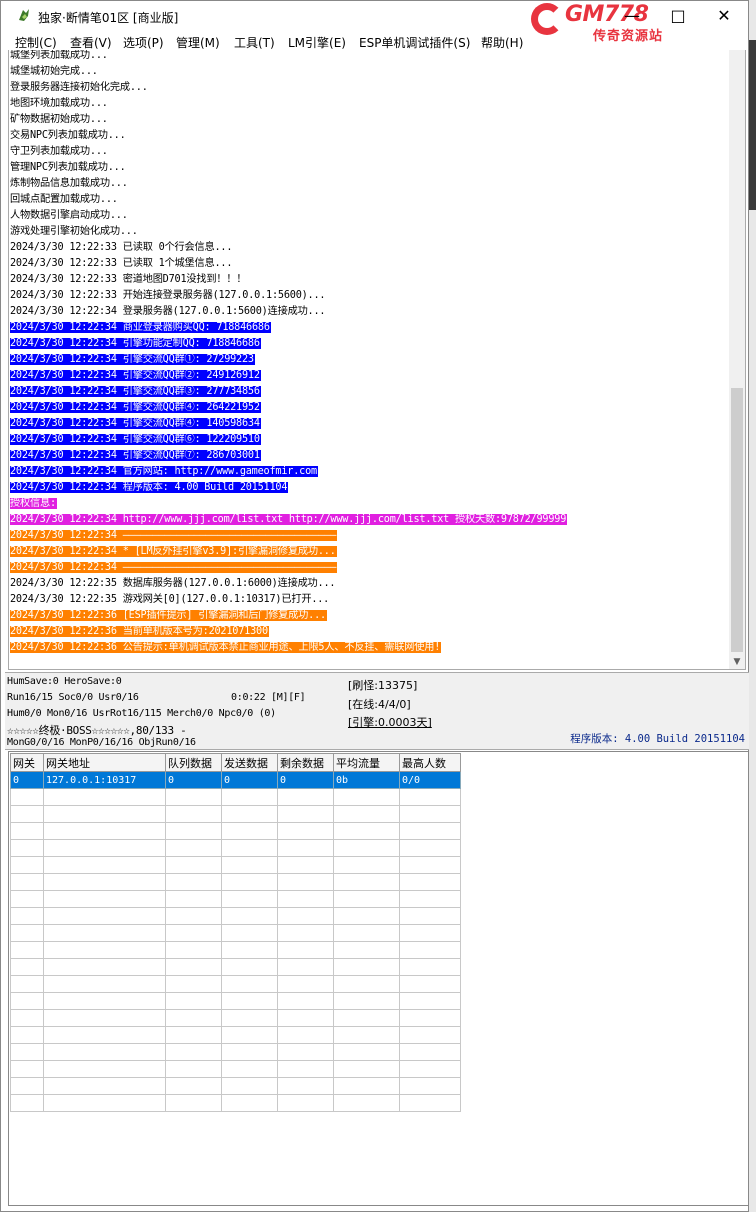 The image size is (756, 1212). Describe the element at coordinates (305, 780) in the screenshot. I see `cell-remaining: 0` at that location.